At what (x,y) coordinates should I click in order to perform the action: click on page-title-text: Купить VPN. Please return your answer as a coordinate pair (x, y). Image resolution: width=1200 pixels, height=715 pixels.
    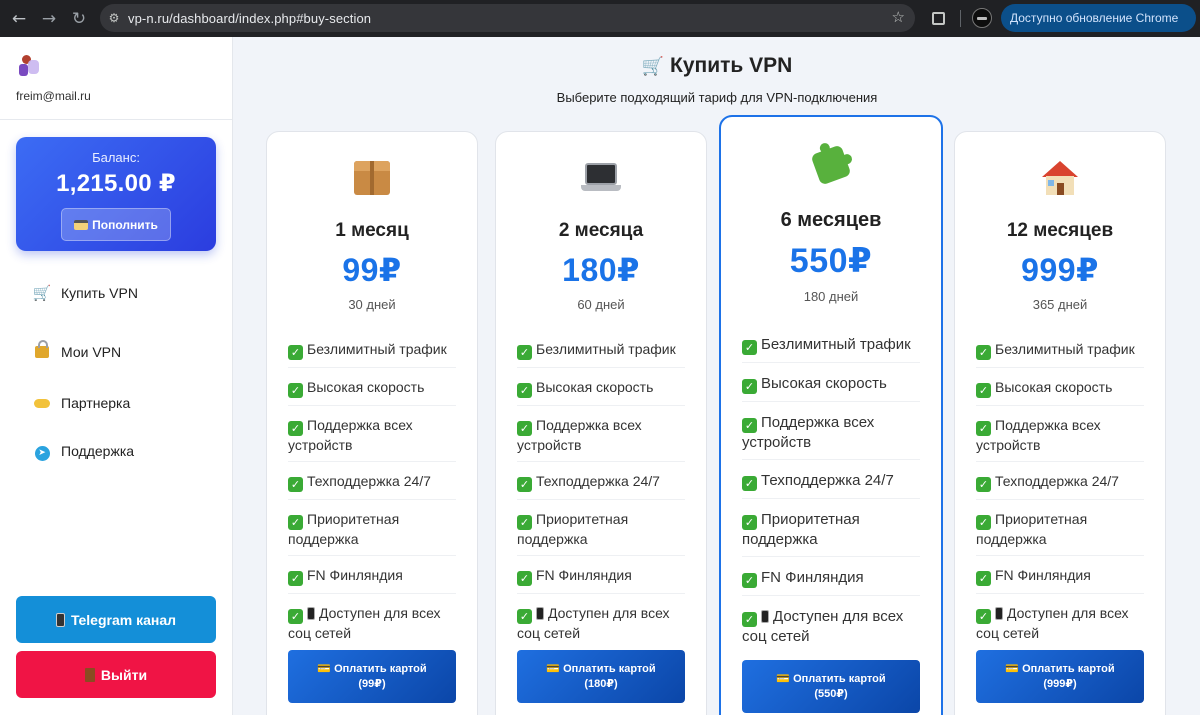
    Looking at the image, I should click on (731, 65).